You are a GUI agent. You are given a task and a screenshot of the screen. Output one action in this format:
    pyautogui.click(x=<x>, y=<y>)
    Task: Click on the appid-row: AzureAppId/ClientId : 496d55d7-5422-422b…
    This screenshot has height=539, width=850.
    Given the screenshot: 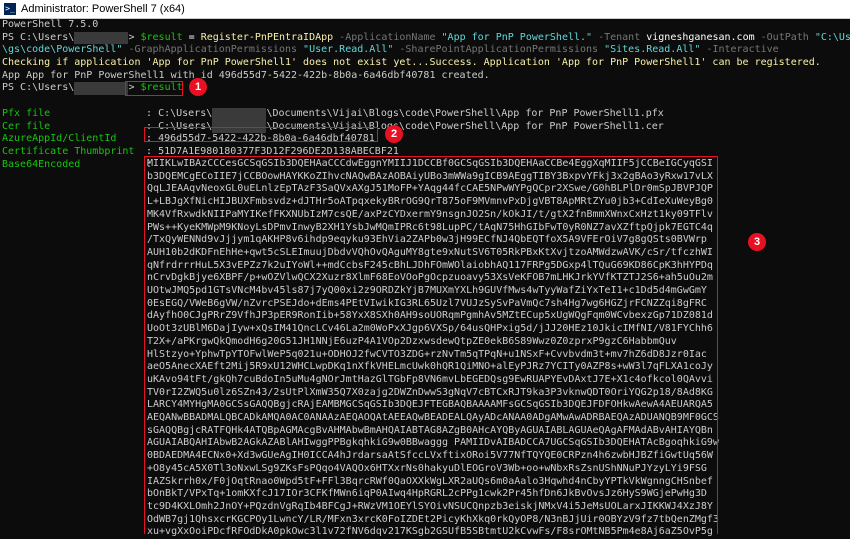 What is the action you would take?
    pyautogui.click(x=188, y=139)
    